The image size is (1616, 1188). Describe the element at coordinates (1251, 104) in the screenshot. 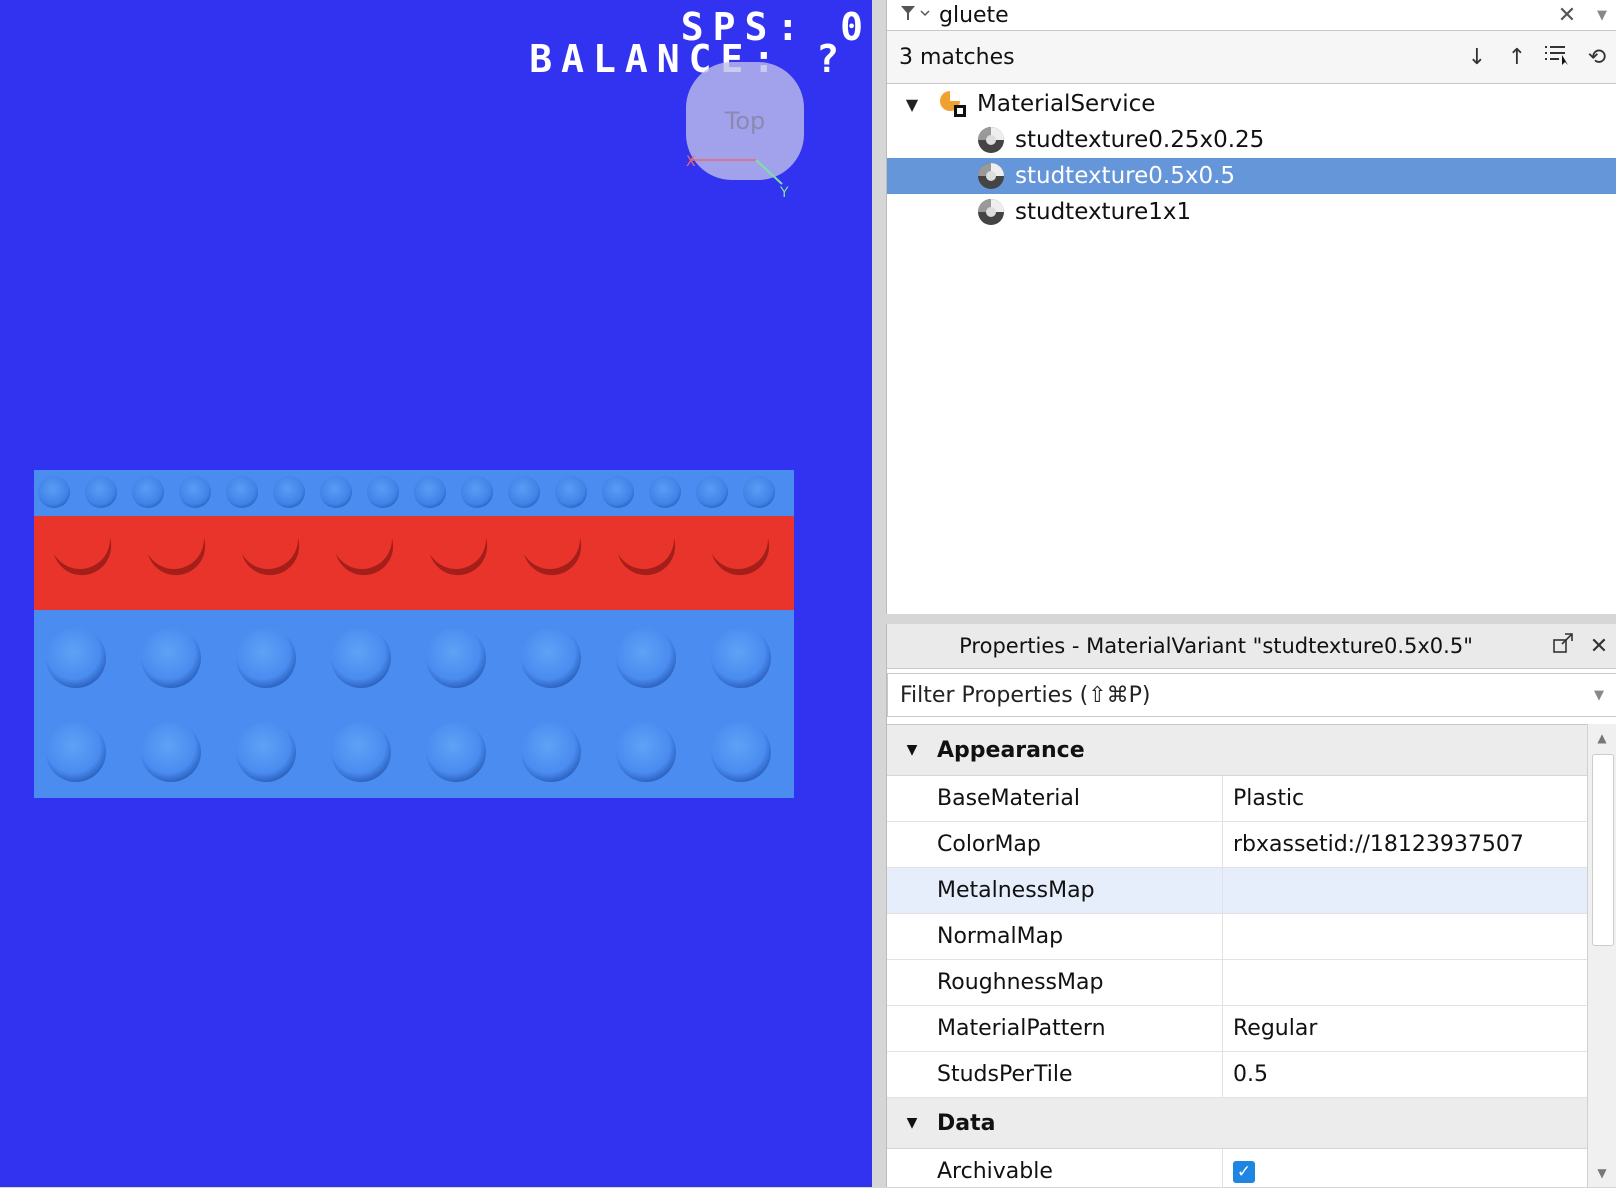

I see `tree-item-materialservice: ▼ MaterialService` at that location.